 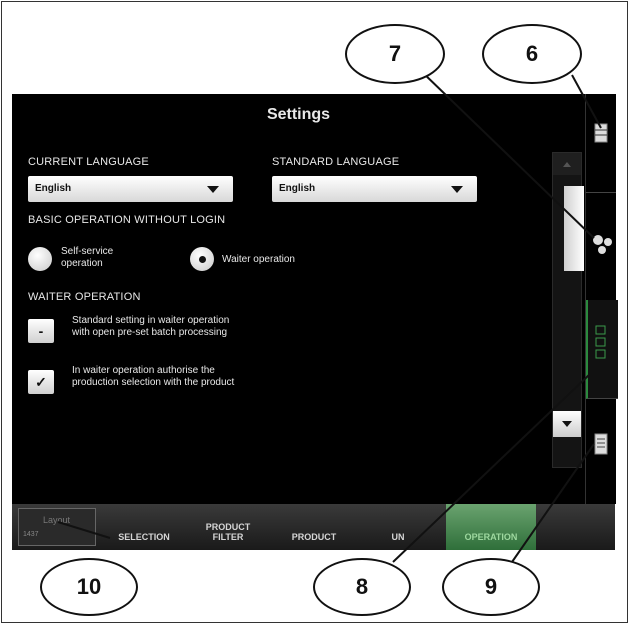 I want to click on callout-8: 8, so click(x=362, y=587).